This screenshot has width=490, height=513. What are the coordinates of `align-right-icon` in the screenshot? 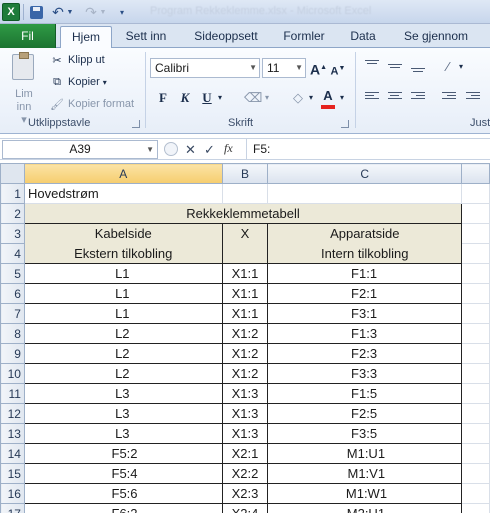 It's located at (418, 97).